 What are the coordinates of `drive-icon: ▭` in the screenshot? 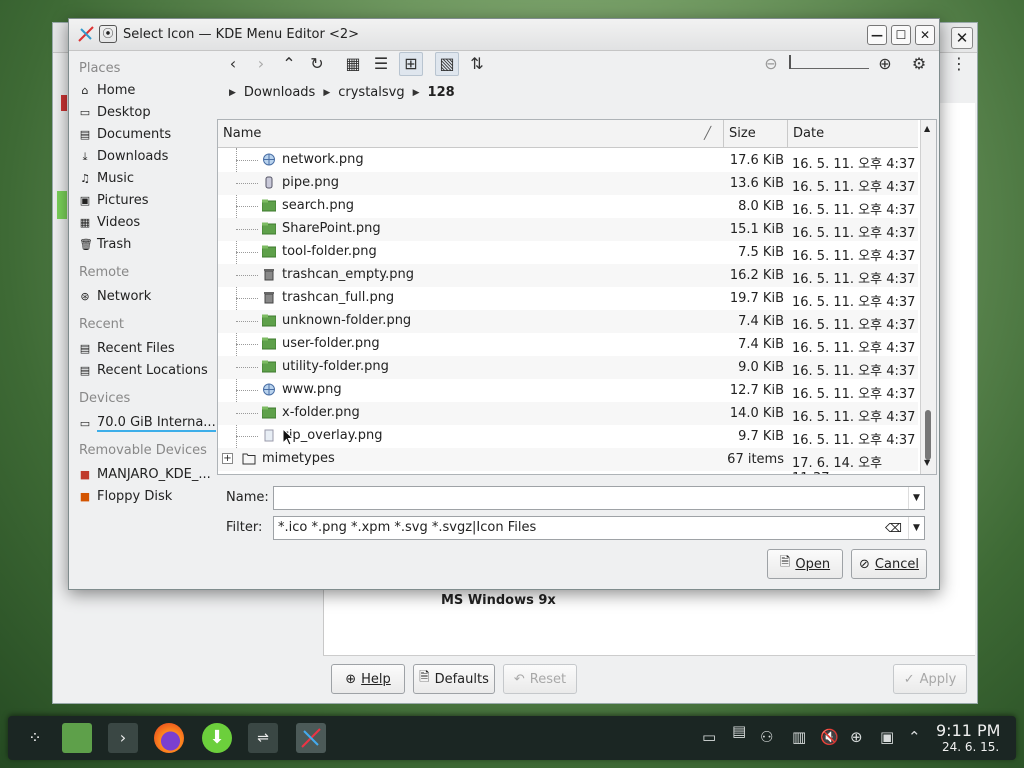 It's located at (85, 423).